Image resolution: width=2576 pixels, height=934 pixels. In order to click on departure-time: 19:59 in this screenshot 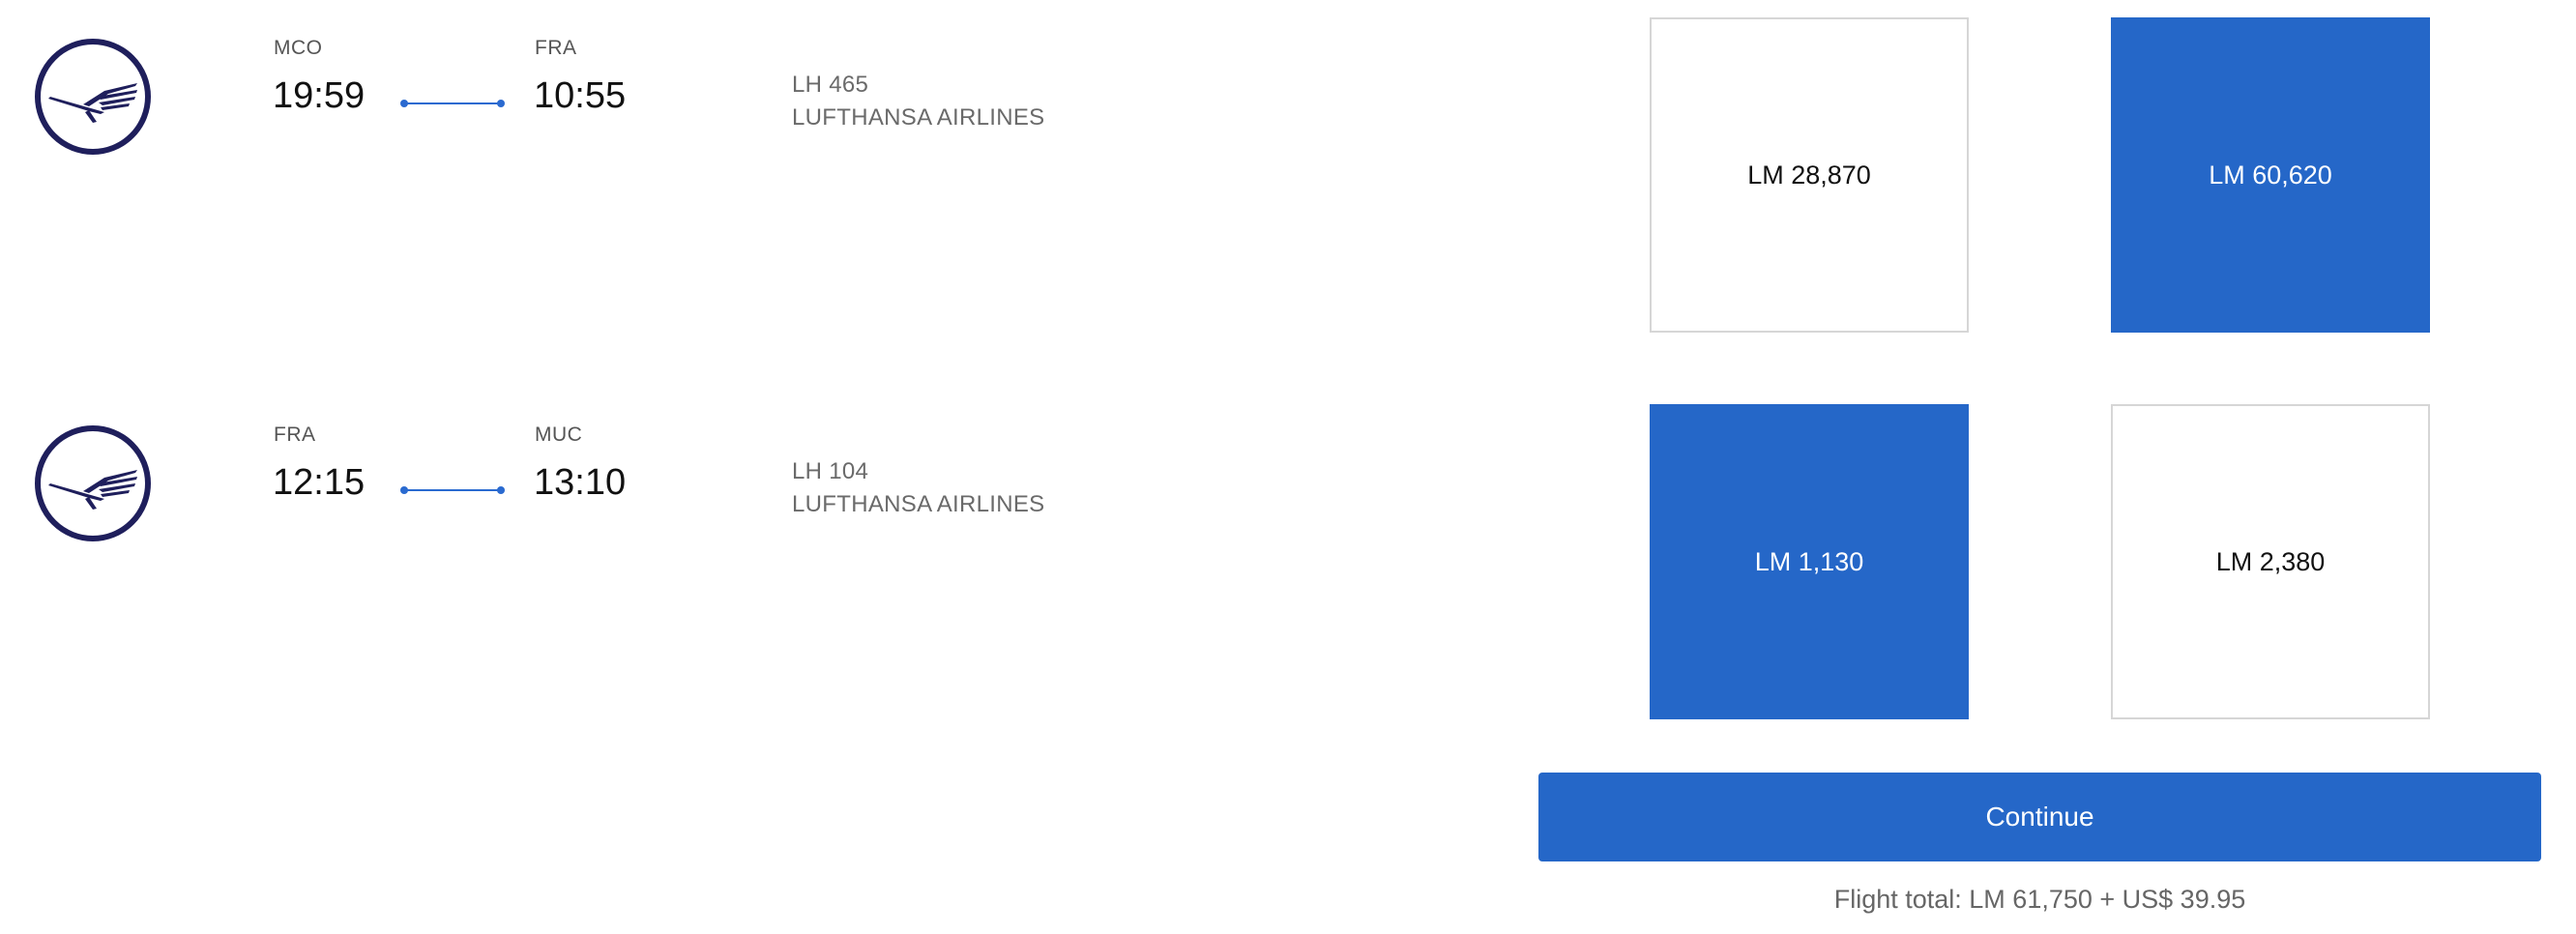, I will do `click(319, 96)`.